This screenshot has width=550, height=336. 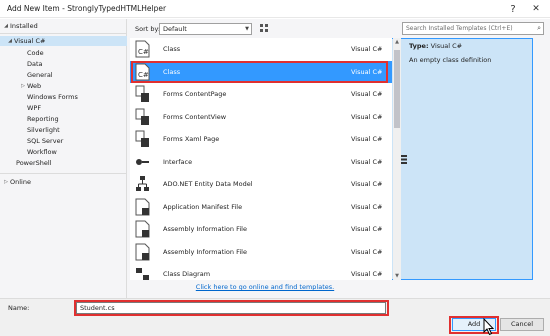 I want to click on search-placeholder: Search Installed Templates (Ctrl+E), so click(x=459, y=28).